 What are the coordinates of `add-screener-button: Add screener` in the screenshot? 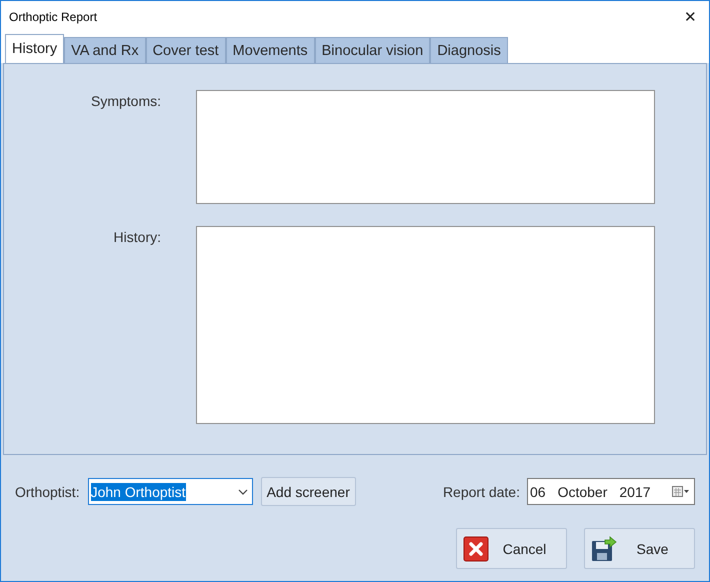 It's located at (308, 491).